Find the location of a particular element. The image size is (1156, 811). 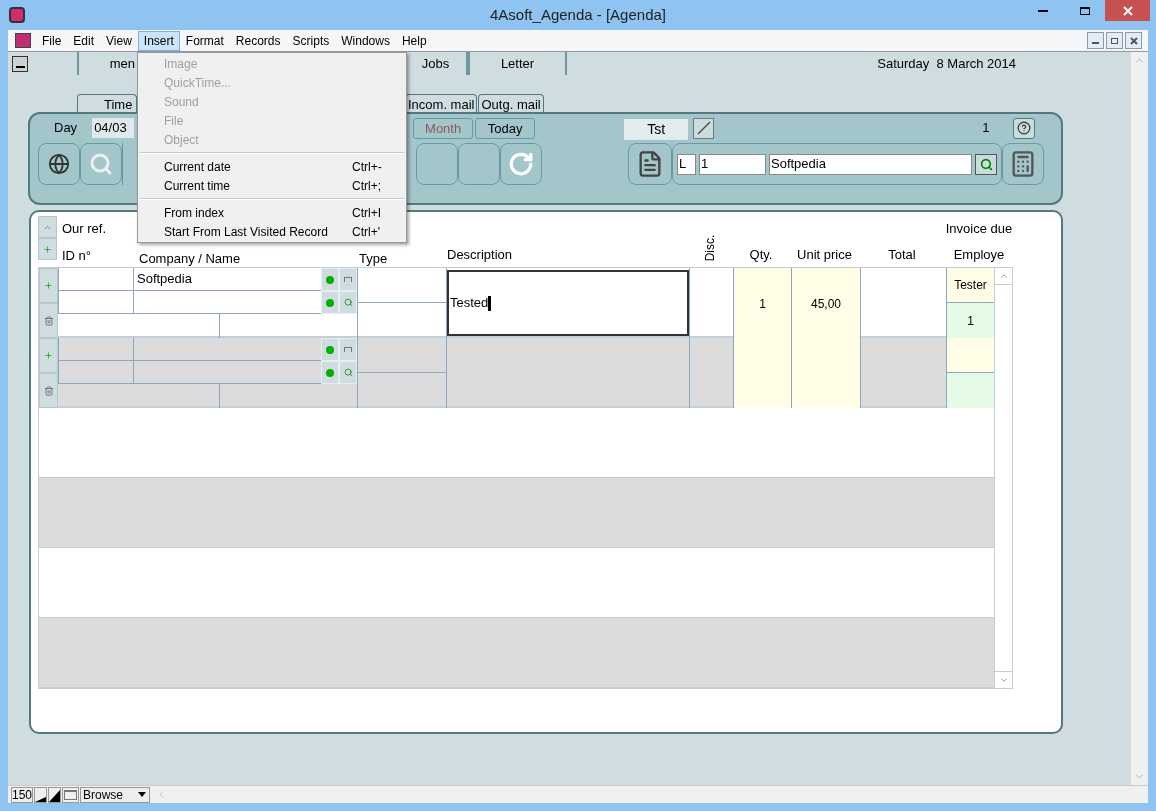

menu-item: Current time Ctrl+; is located at coordinates (272, 185).